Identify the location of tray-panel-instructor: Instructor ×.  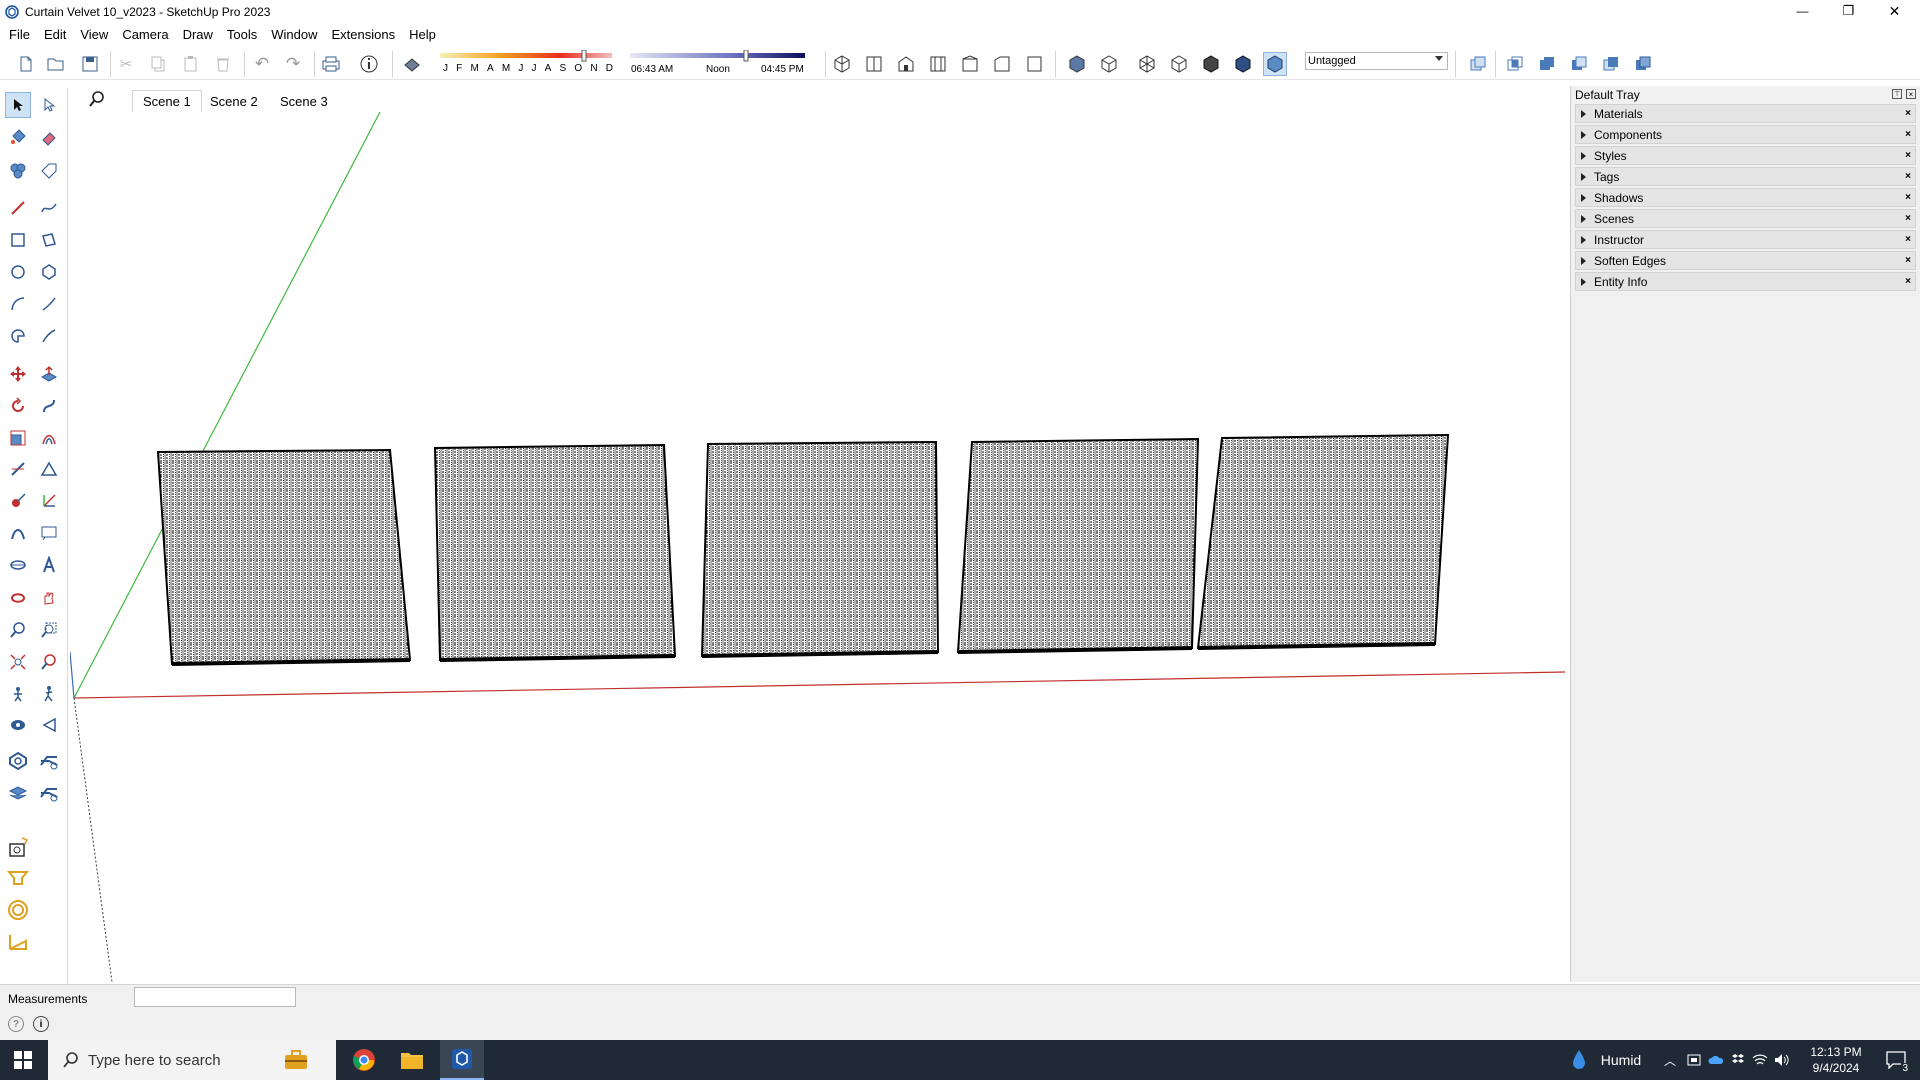
(1745, 239).